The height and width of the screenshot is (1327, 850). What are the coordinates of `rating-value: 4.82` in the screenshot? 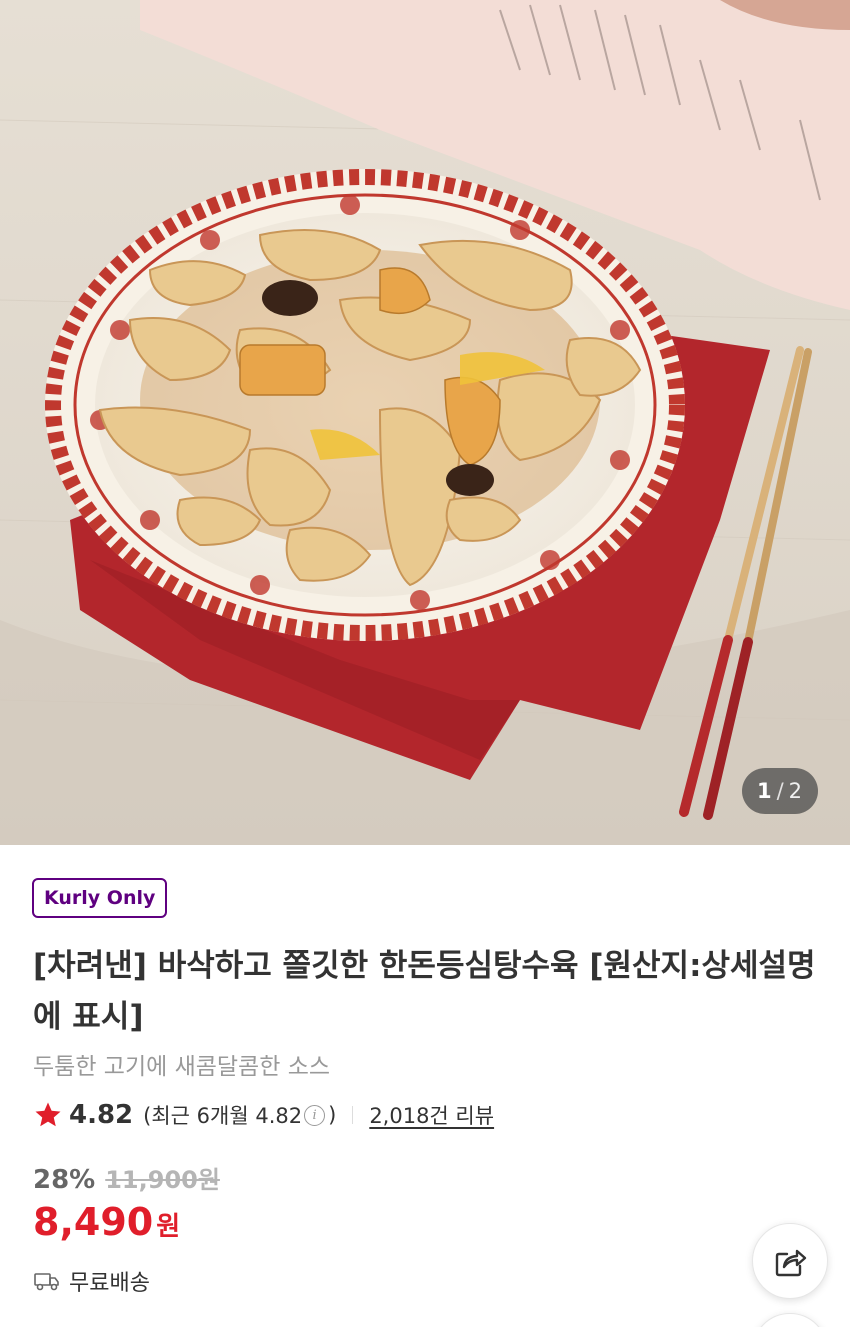 It's located at (101, 1115).